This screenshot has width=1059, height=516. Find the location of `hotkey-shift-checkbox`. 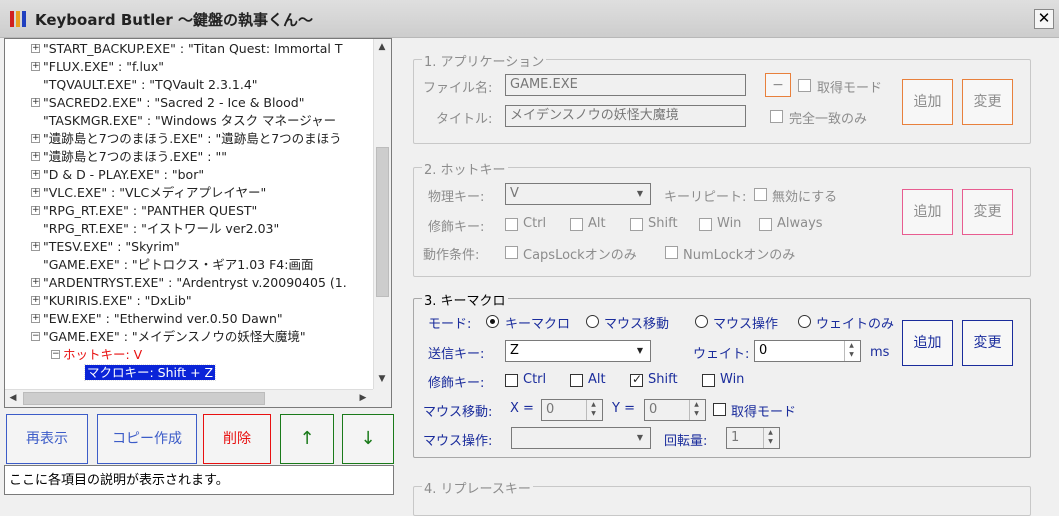

hotkey-shift-checkbox is located at coordinates (636, 224).